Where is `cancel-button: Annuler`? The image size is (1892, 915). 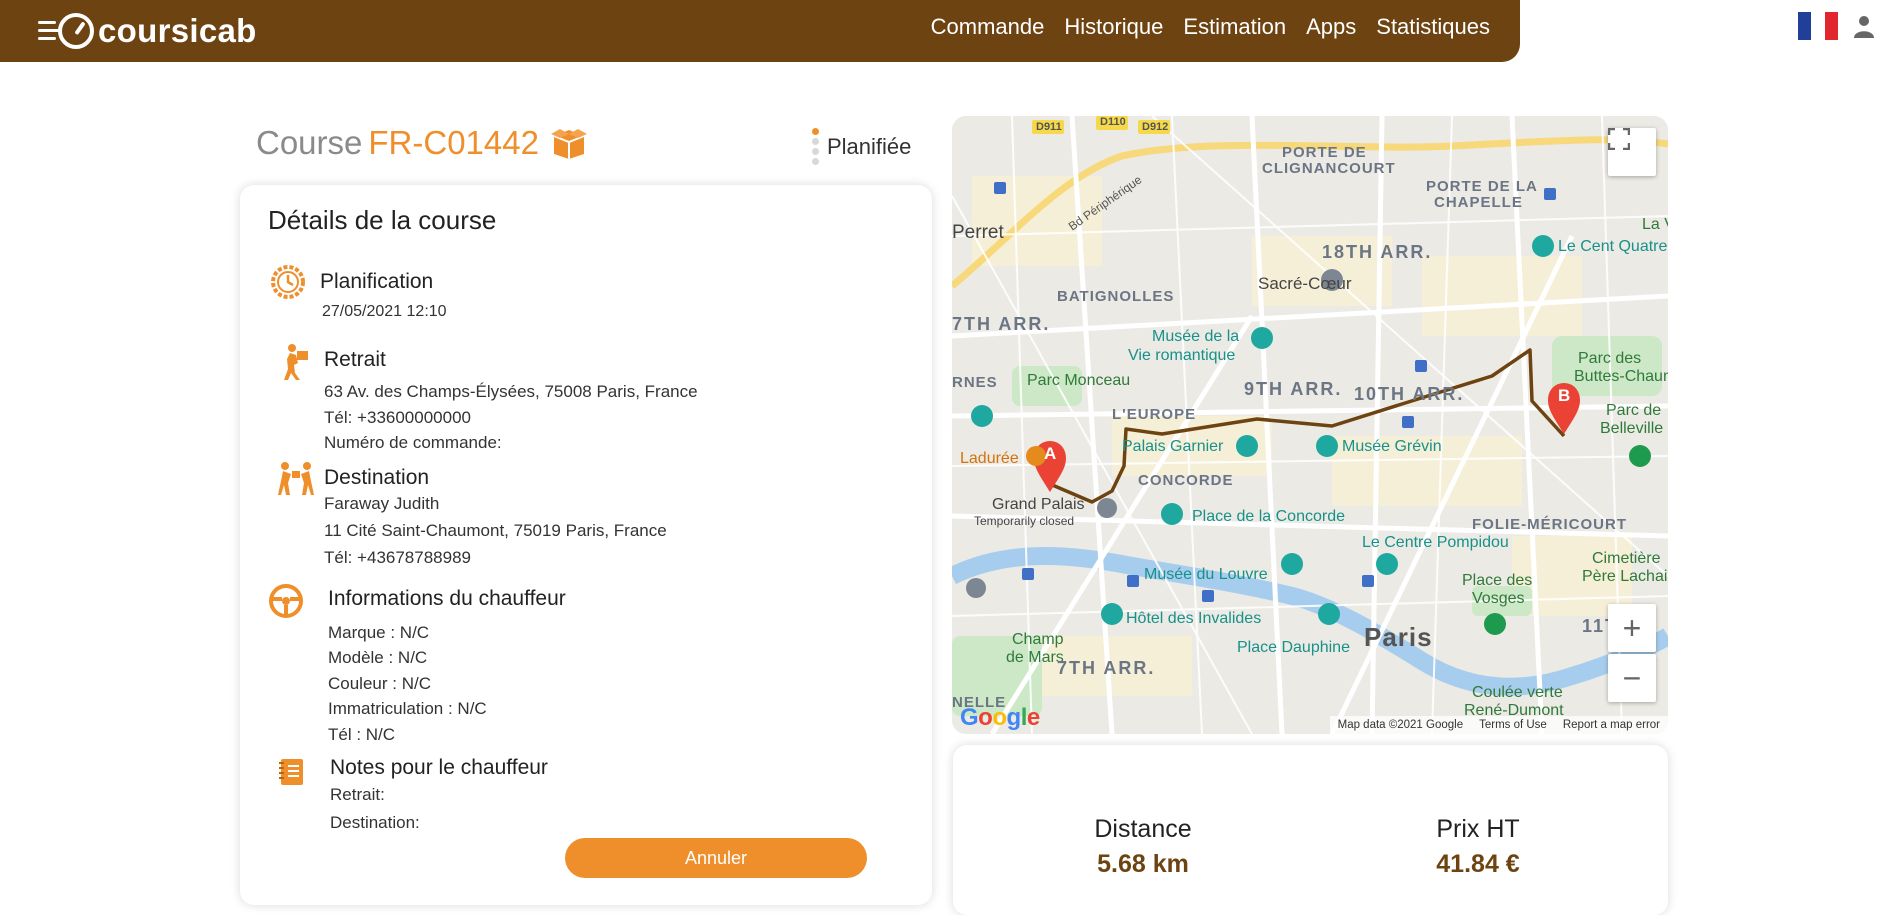
cancel-button: Annuler is located at coordinates (716, 858).